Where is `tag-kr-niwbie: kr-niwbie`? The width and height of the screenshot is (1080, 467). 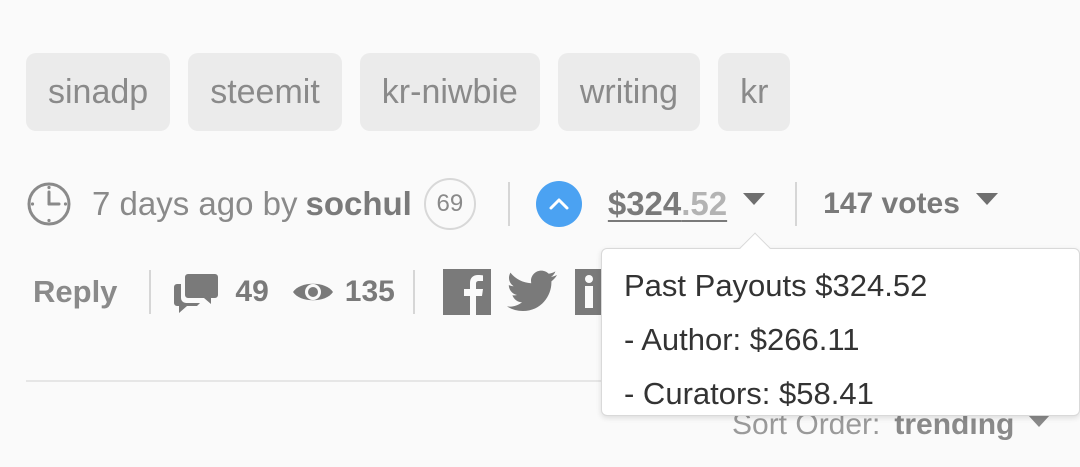 tag-kr-niwbie: kr-niwbie is located at coordinates (449, 92).